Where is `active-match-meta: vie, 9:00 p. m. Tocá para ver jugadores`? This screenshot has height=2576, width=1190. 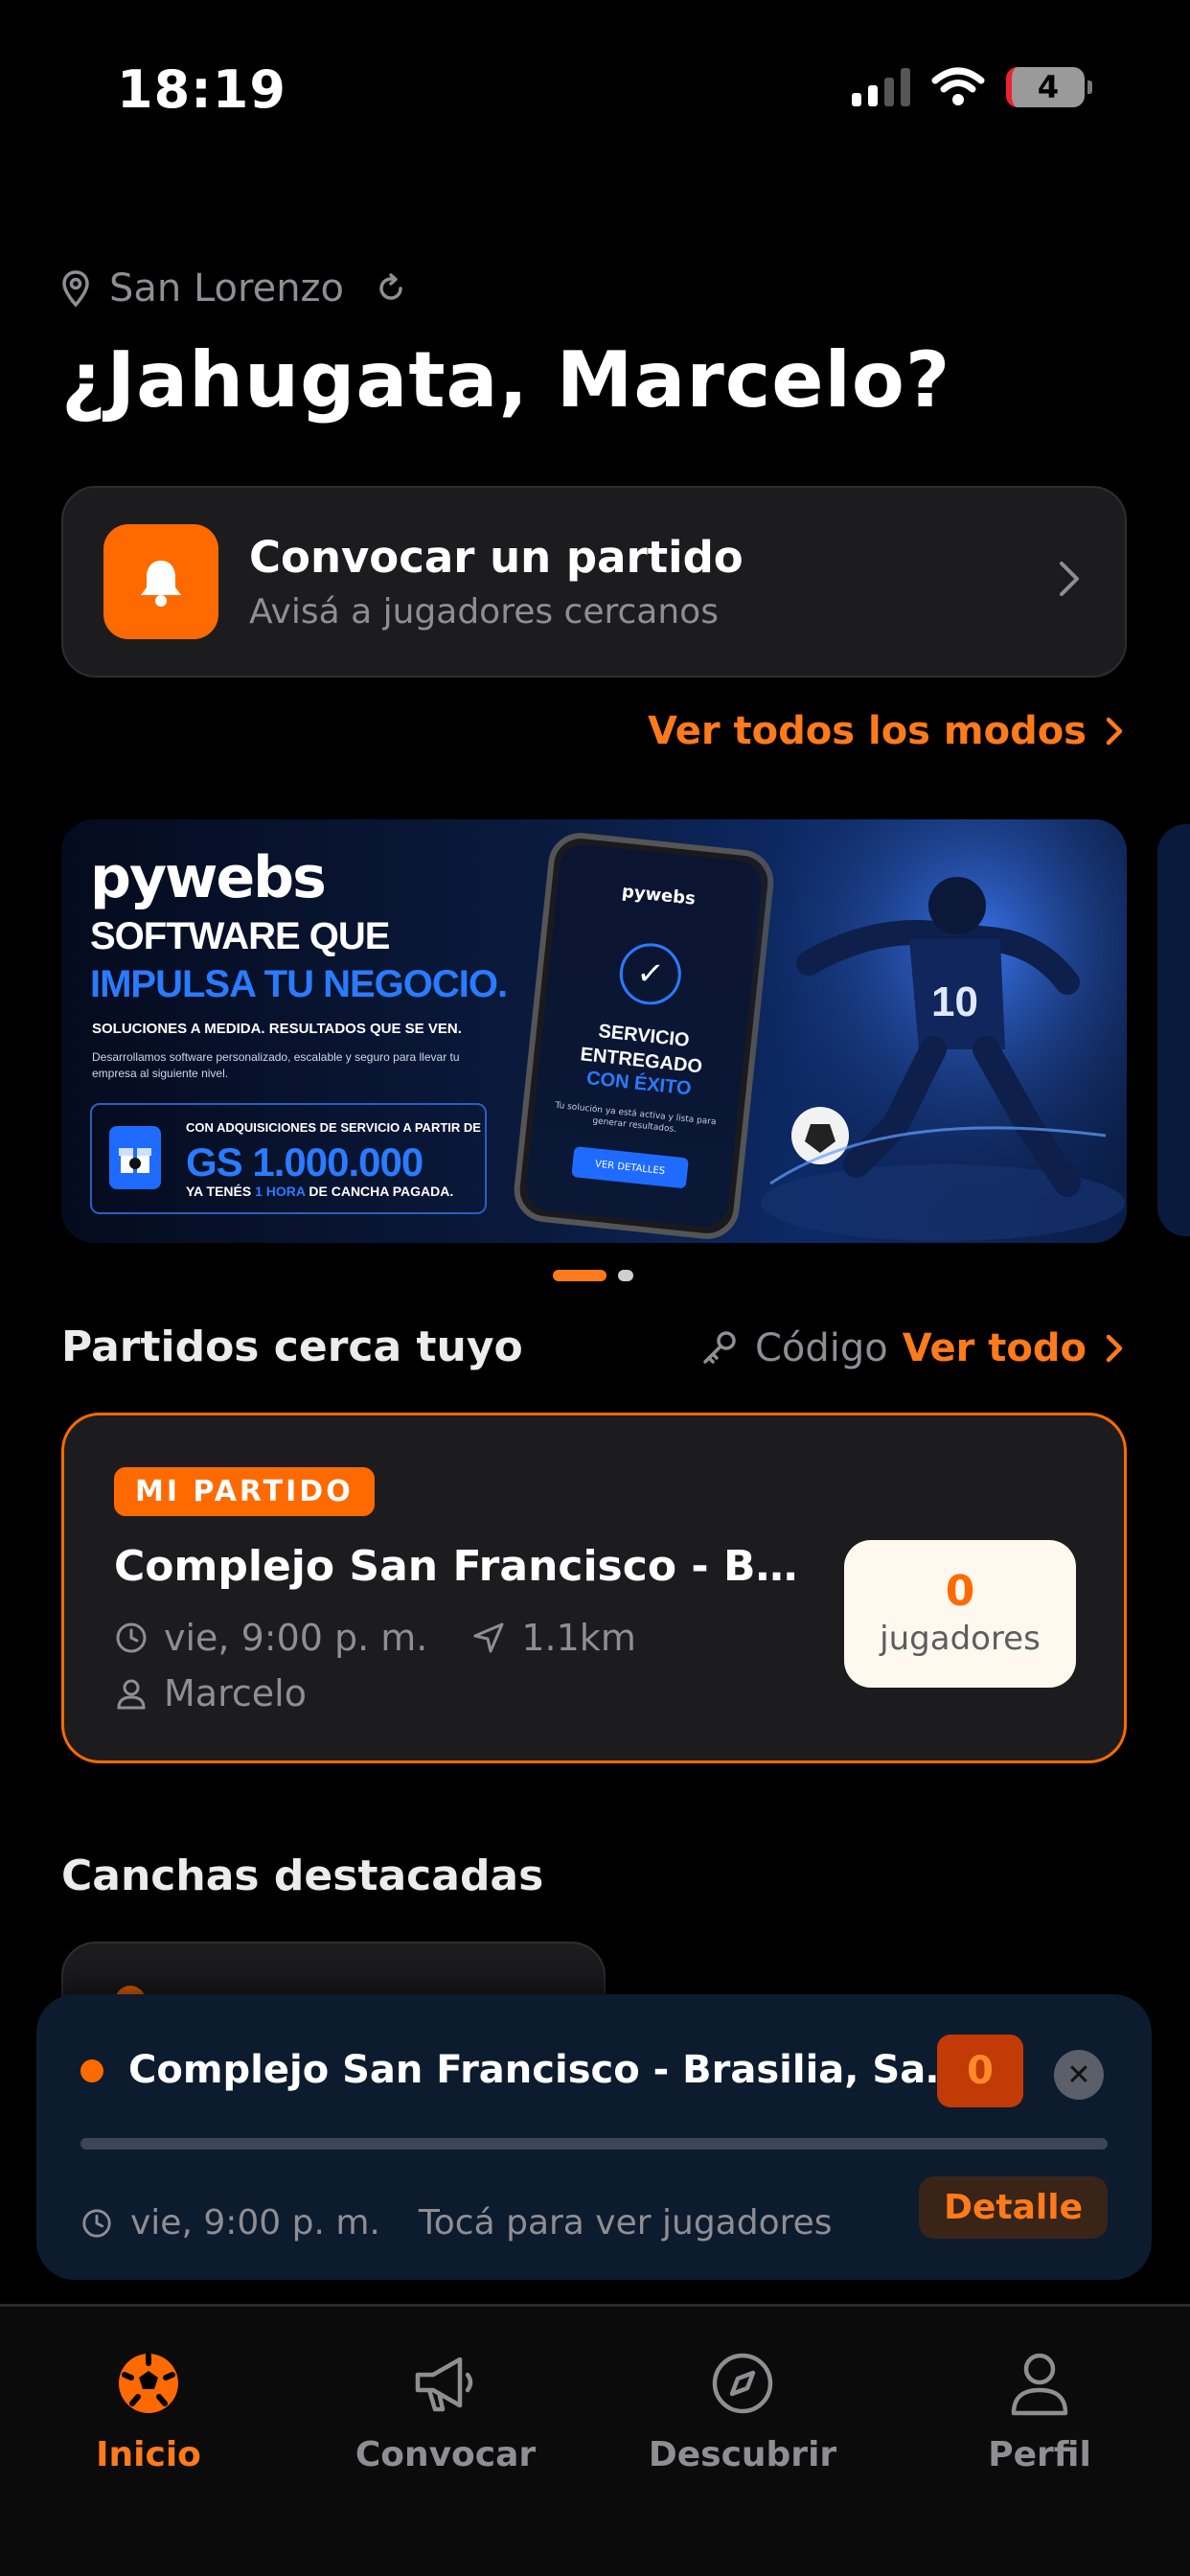 active-match-meta: vie, 9:00 p. m. Tocá para ver jugadores is located at coordinates (457, 2222).